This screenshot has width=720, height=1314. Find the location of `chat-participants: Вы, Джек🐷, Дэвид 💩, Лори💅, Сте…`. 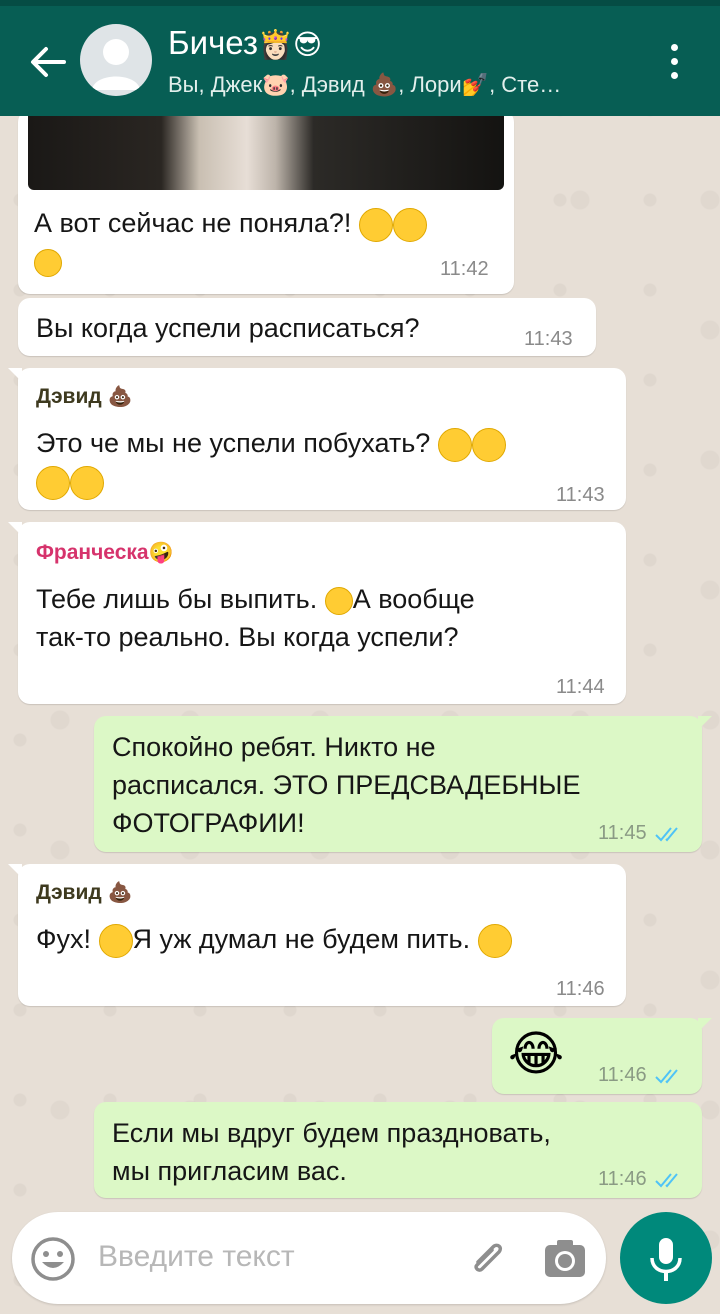

chat-participants: Вы, Джек🐷, Дэвид 💩, Лори💅, Сте… is located at coordinates (403, 85).